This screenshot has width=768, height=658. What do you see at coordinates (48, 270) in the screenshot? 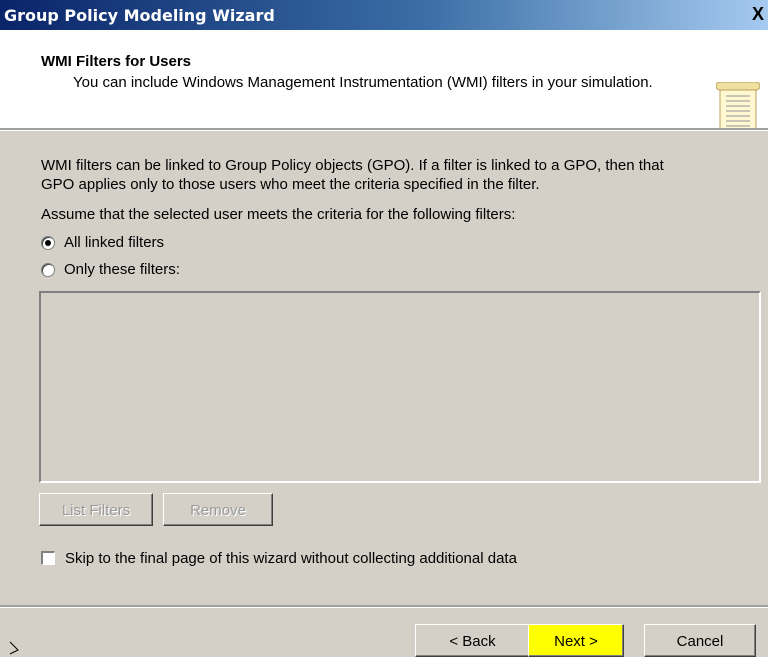
I see `radio-only-these-filters` at bounding box center [48, 270].